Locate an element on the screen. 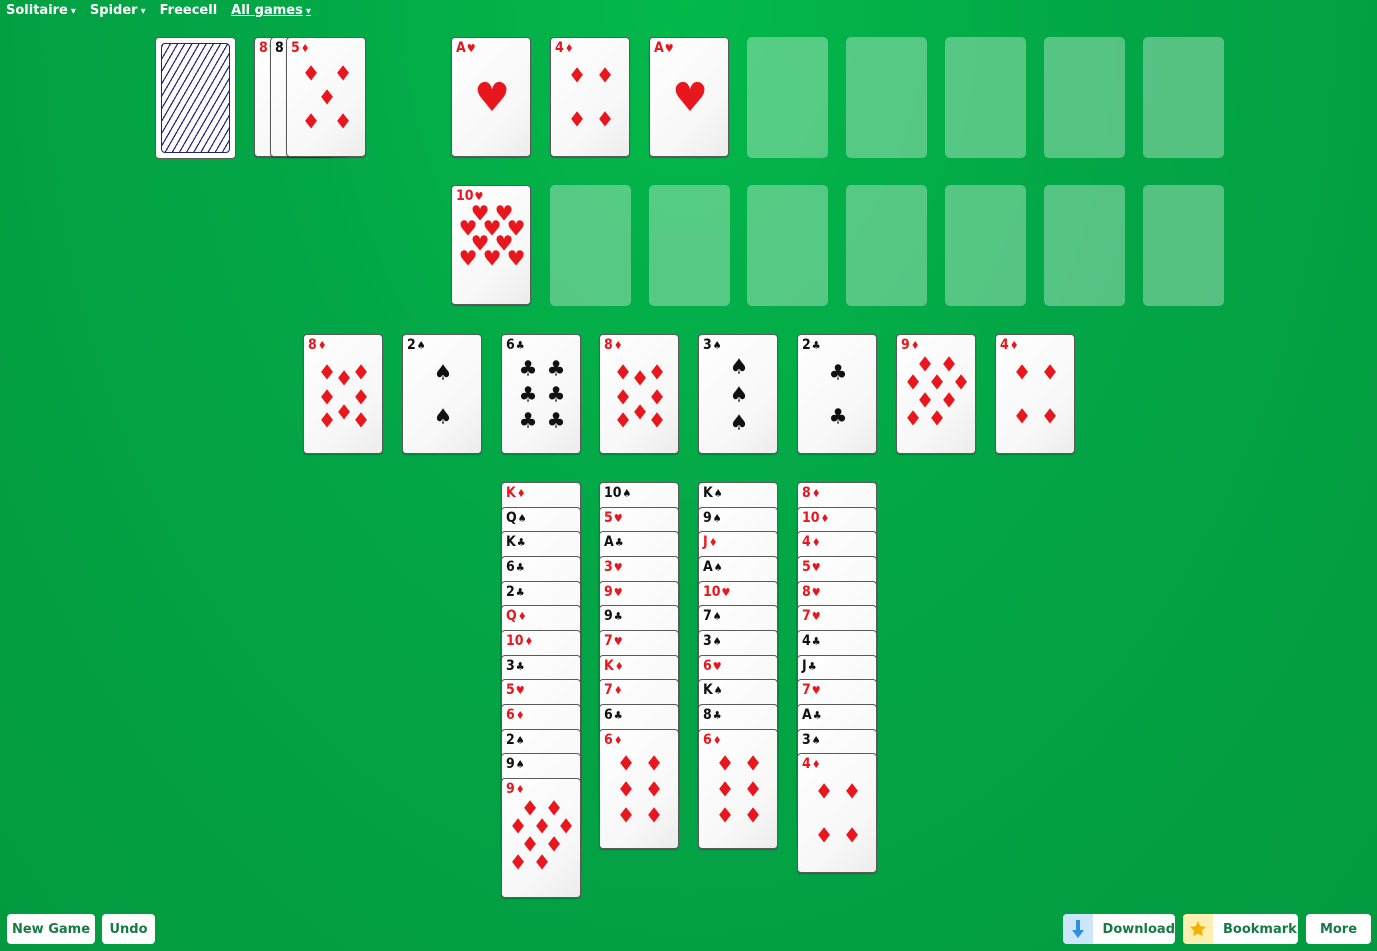 This screenshot has height=951, width=1377. download-label: Download is located at coordinates (1138, 929).